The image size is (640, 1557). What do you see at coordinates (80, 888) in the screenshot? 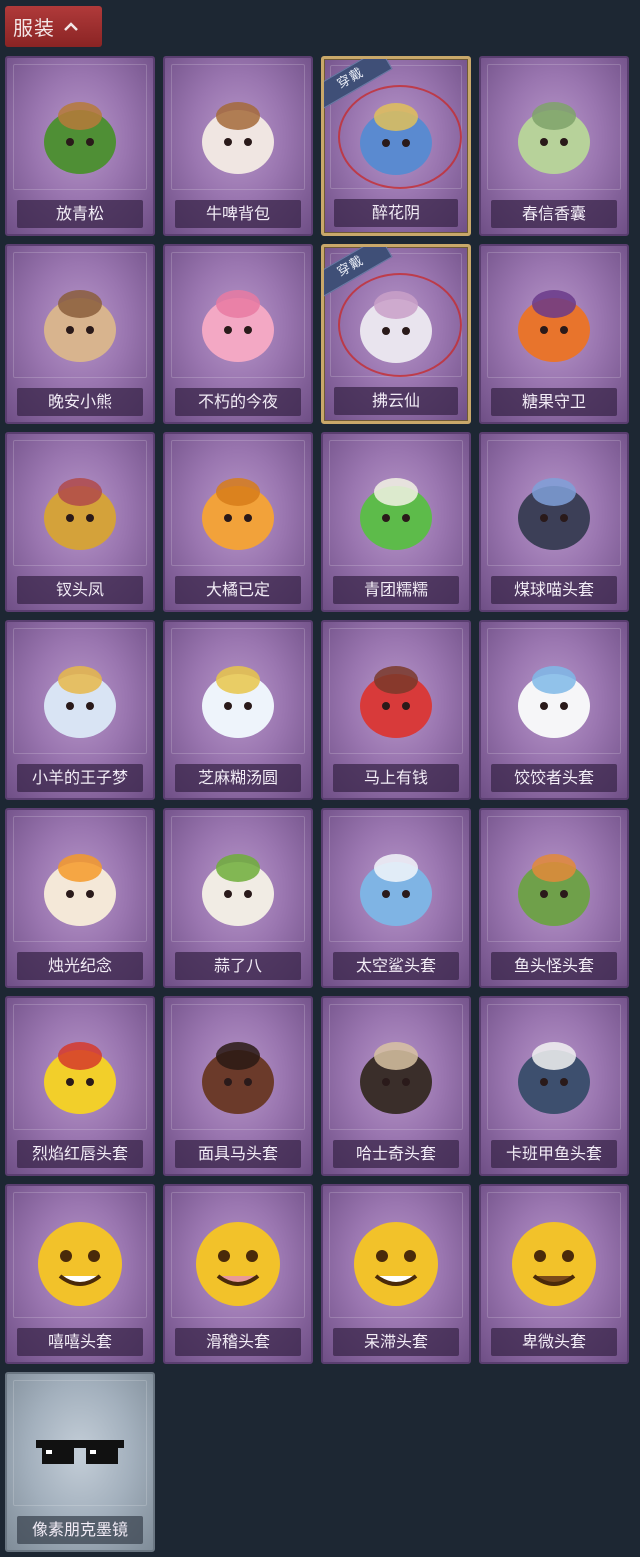
I see `candle-head-icon` at bounding box center [80, 888].